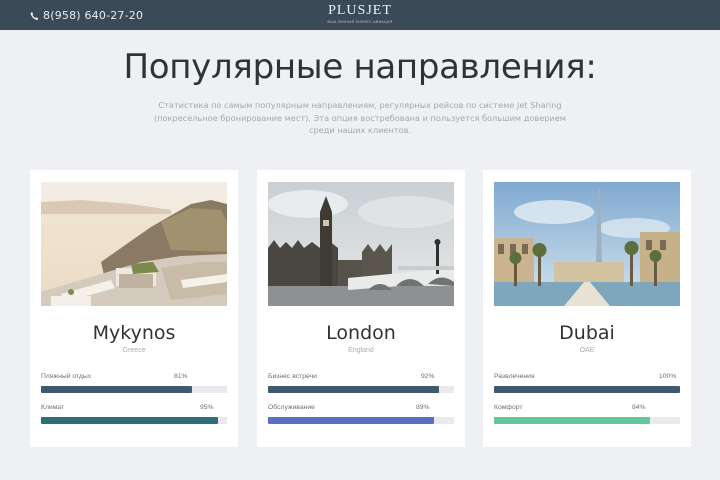  I want to click on stat-percent: 100%, so click(668, 376).